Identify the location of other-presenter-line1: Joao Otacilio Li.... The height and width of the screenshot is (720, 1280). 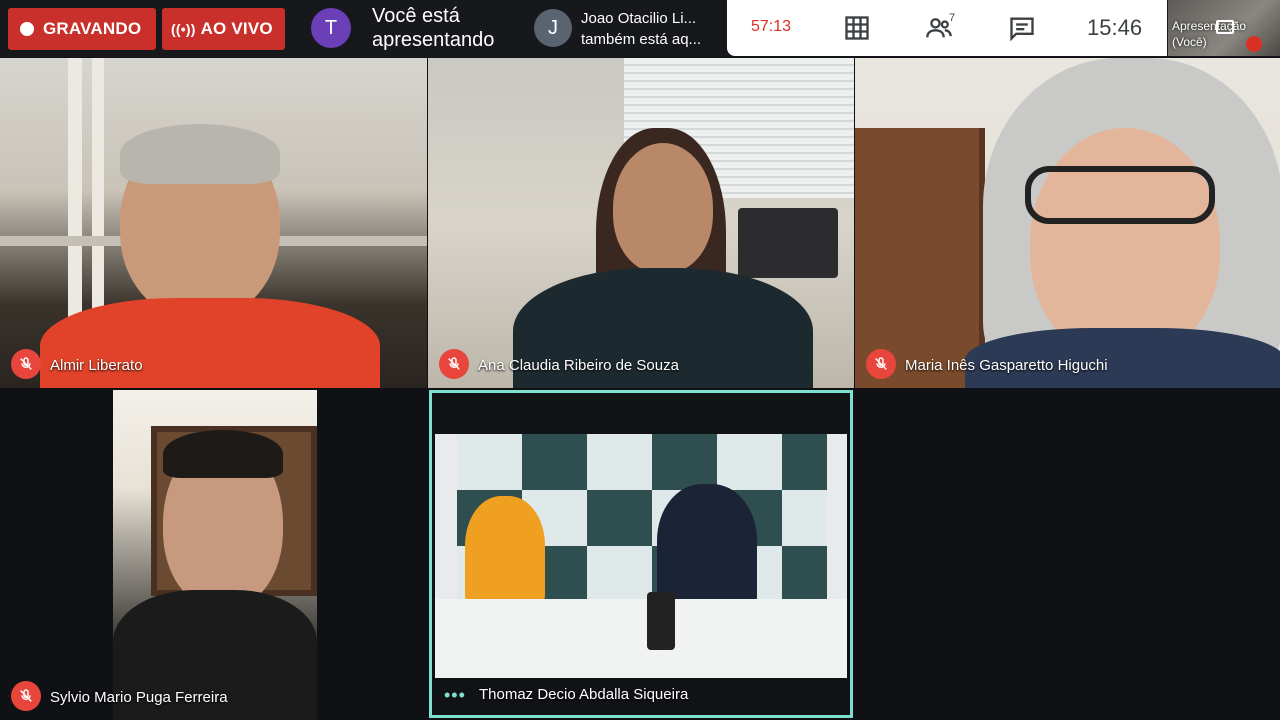
(639, 18).